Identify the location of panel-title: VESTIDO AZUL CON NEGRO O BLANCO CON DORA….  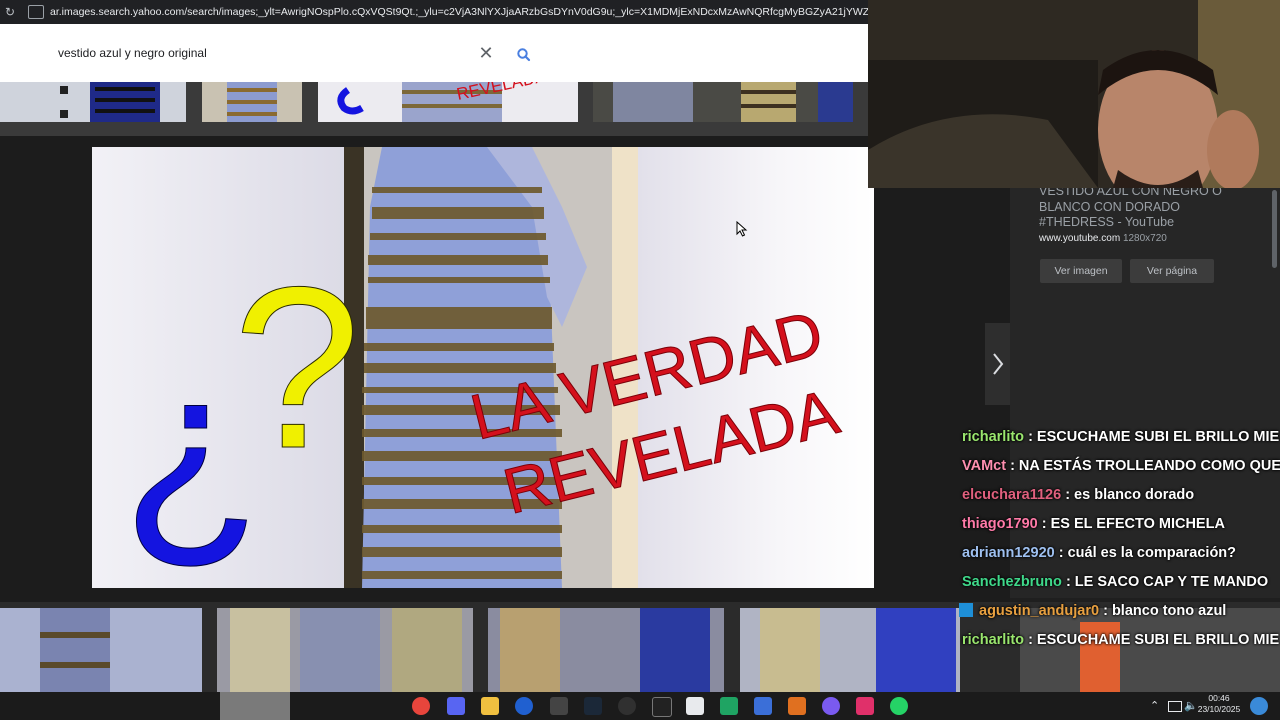
(1144, 207).